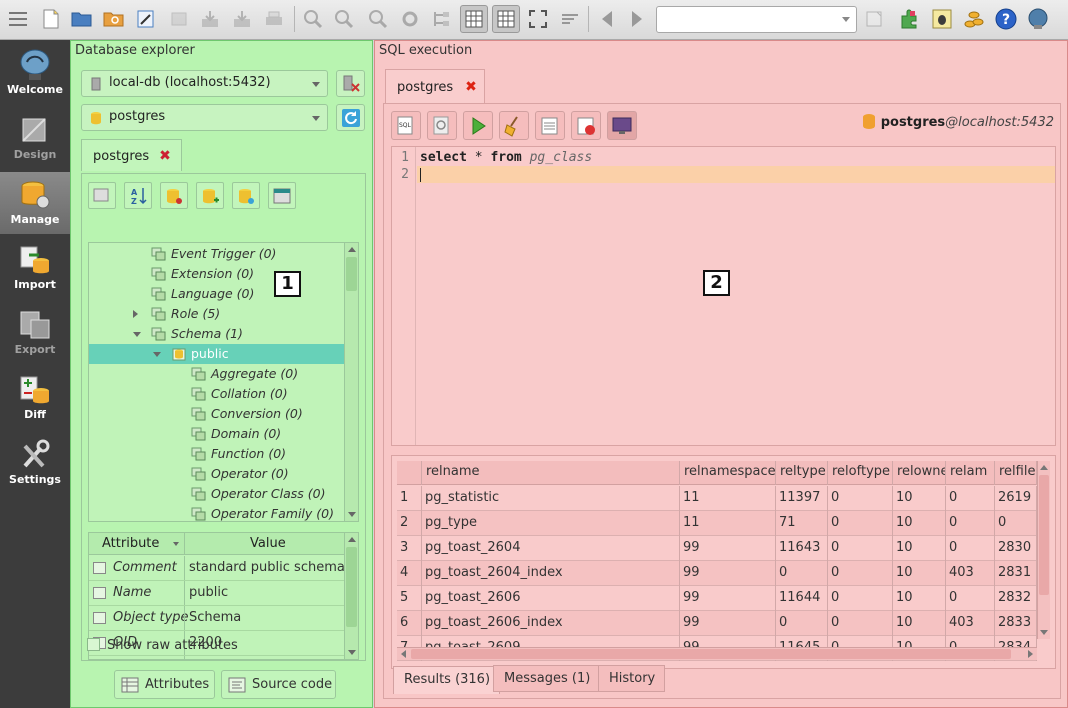 Image resolution: width=1068 pixels, height=708 pixels. Describe the element at coordinates (165, 156) in the screenshot. I see `close-icon: ✖` at that location.